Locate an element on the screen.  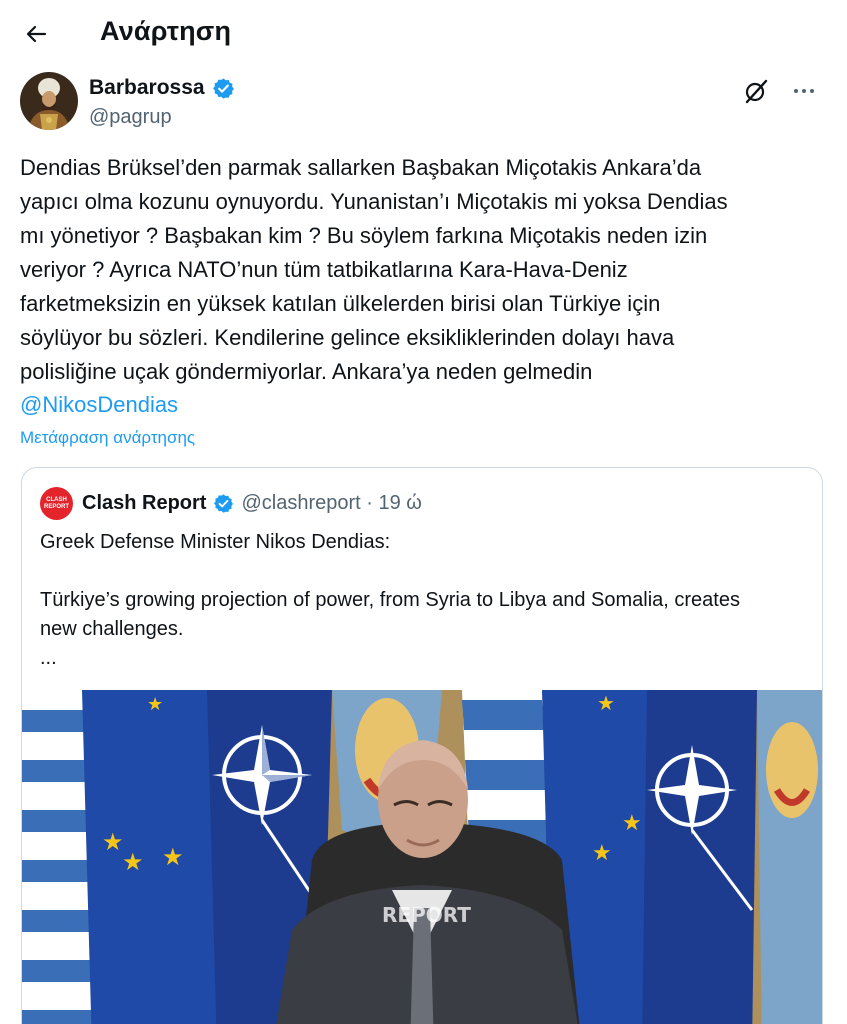
more-horizontal-icon is located at coordinates (804, 91).